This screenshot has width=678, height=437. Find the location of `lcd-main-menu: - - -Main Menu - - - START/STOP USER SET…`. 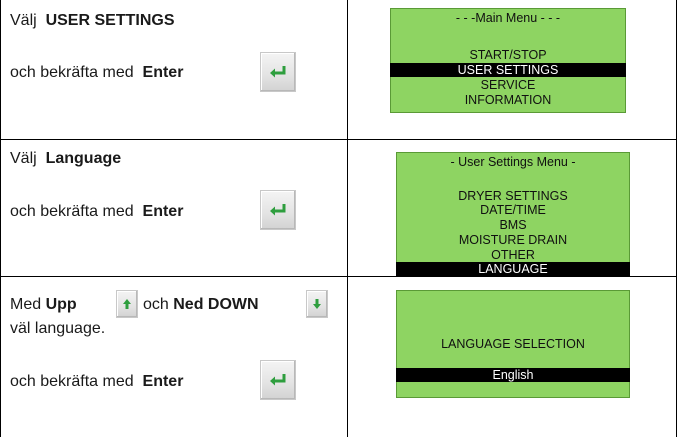

lcd-main-menu: - - -Main Menu - - - START/STOP USER SET… is located at coordinates (508, 60).